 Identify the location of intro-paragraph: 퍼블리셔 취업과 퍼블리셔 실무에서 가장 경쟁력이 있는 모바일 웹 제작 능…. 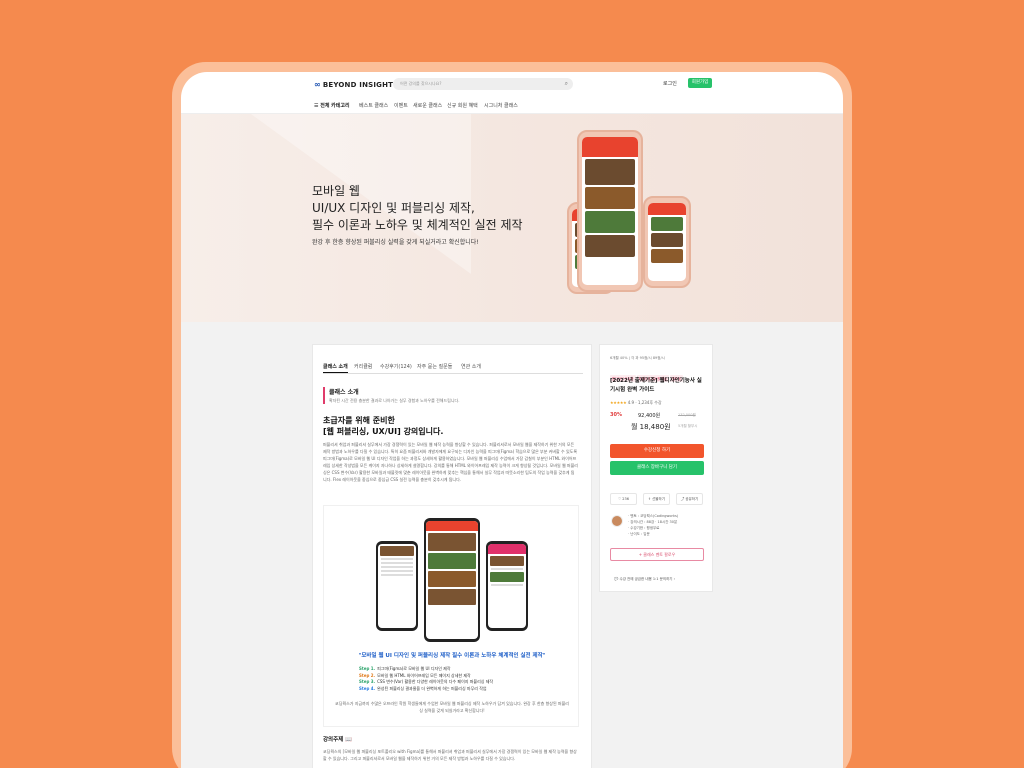
(450, 462).